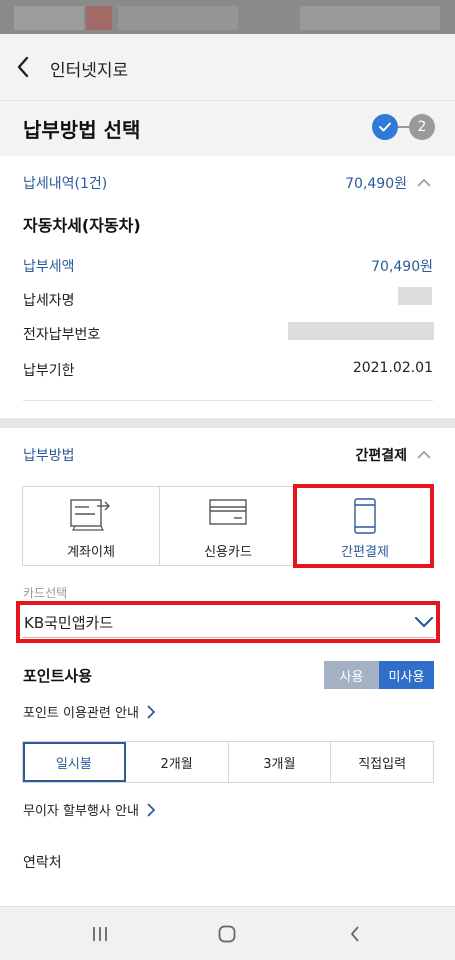 The image size is (455, 960). Describe the element at coordinates (381, 456) in the screenshot. I see `payment-method-selected: 간편결제` at that location.